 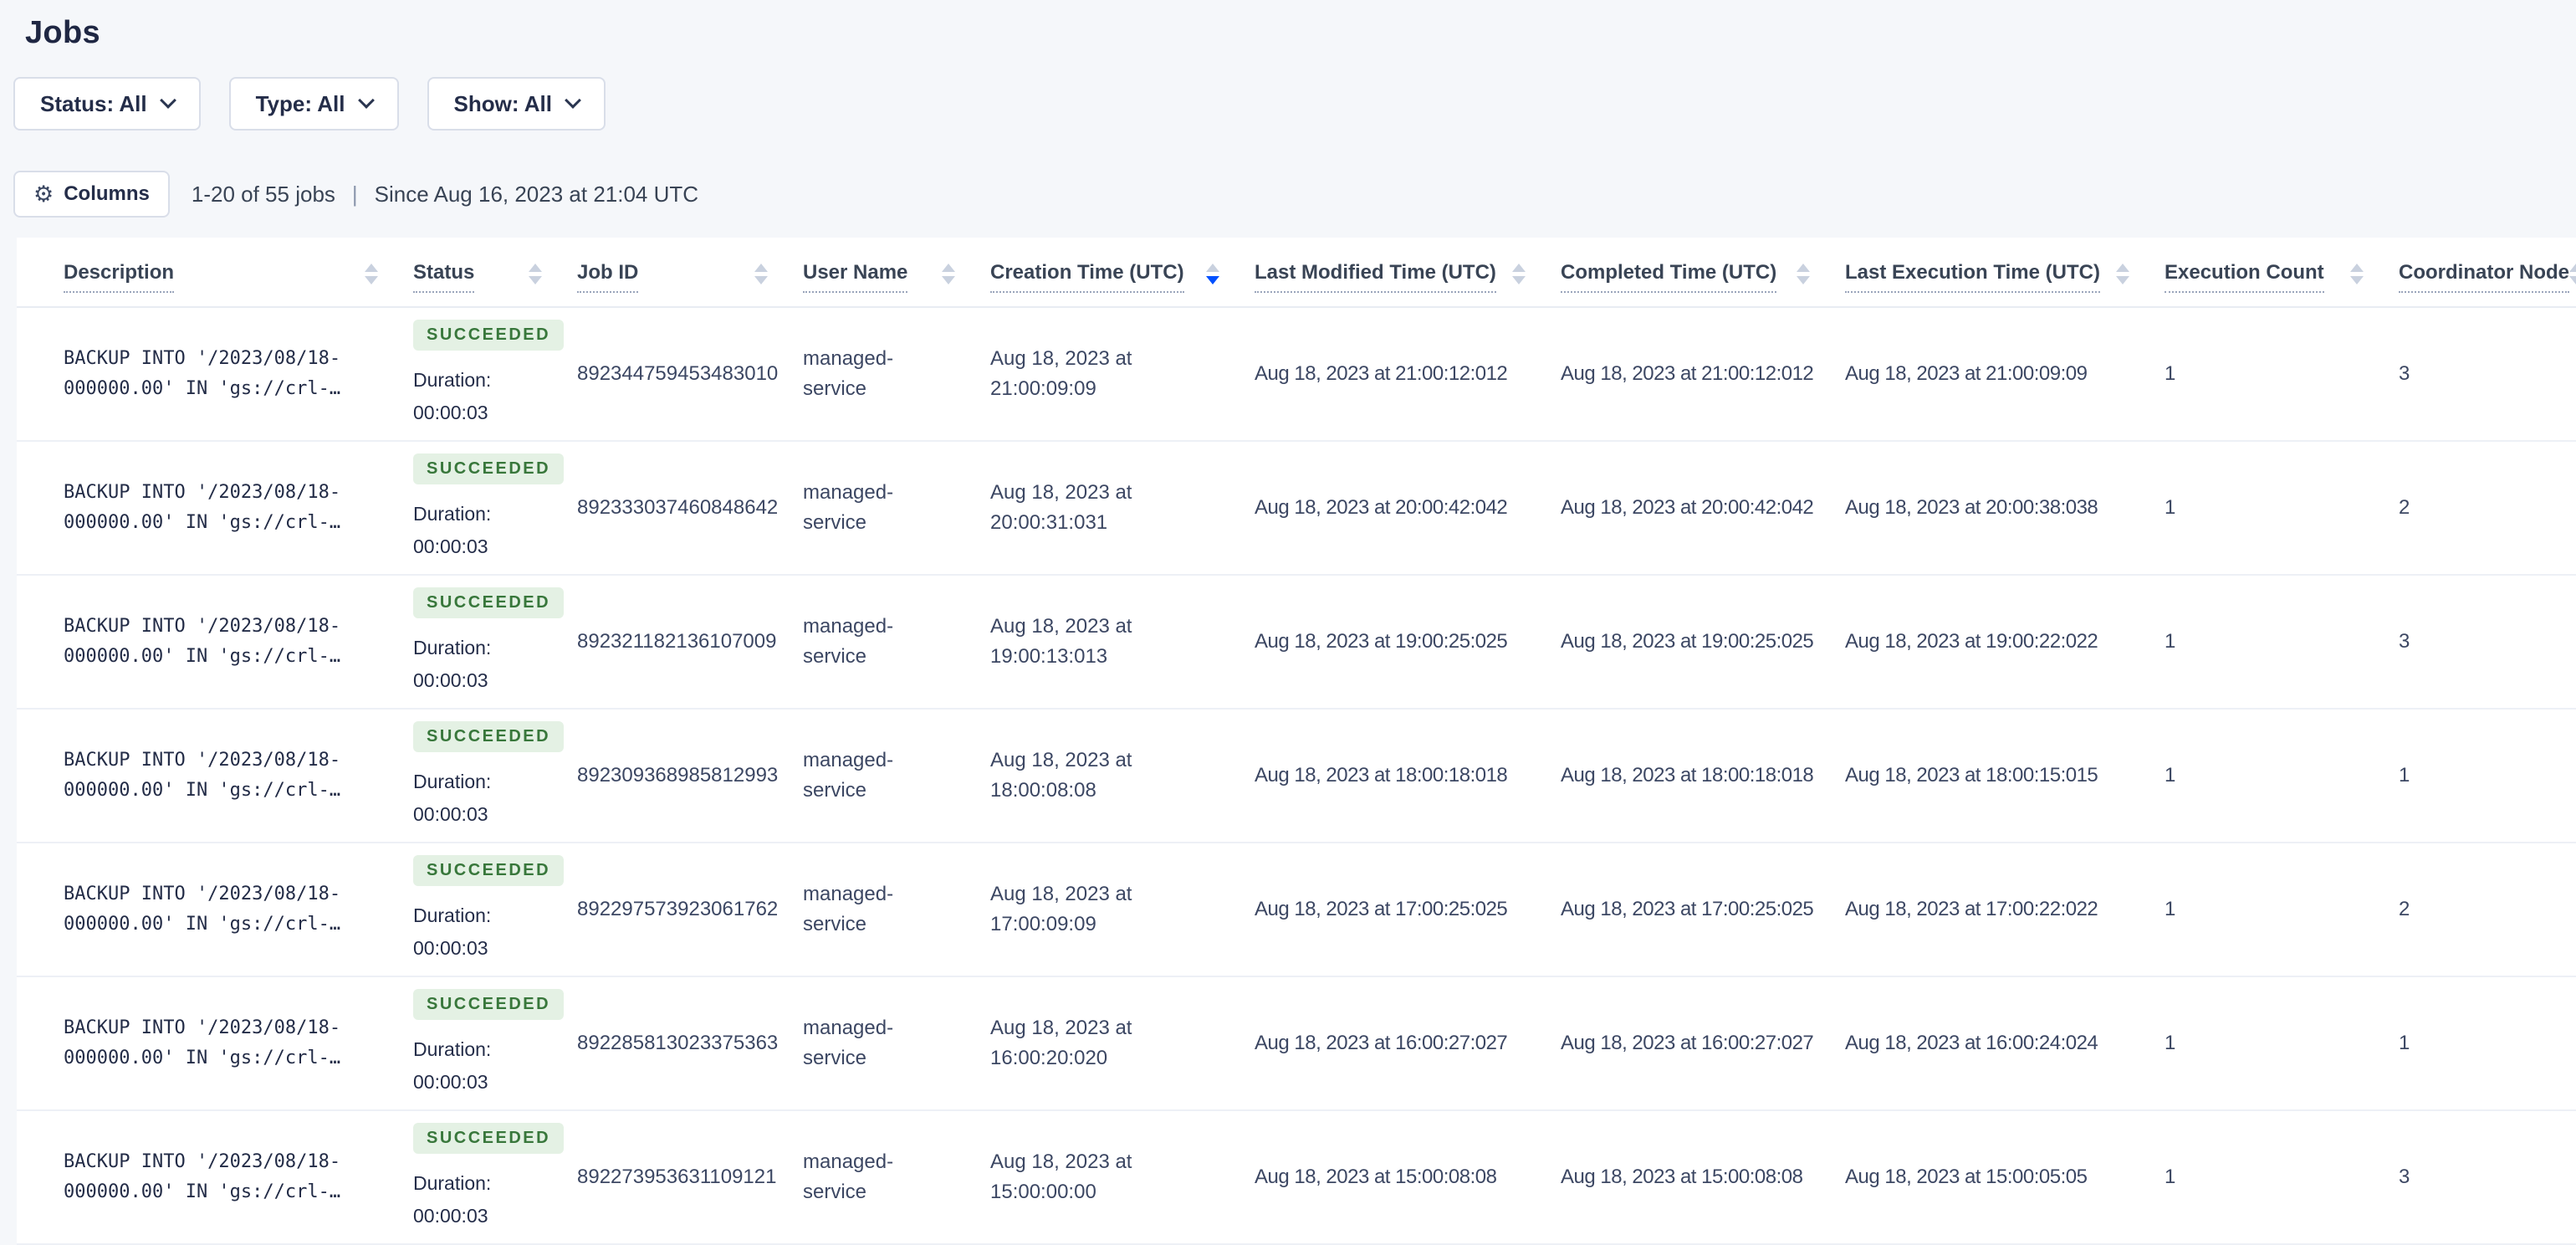 What do you see at coordinates (1971, 1043) in the screenshot?
I see `last-execution-time: Aug 18, 2023 at 16:00:24:024` at bounding box center [1971, 1043].